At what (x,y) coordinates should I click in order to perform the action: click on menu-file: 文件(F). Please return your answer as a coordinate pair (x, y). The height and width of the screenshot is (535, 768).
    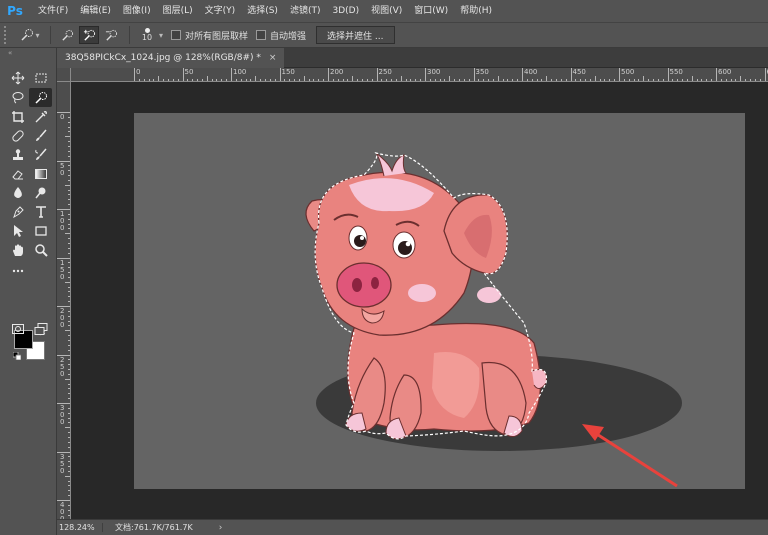
    Looking at the image, I should click on (53, 11).